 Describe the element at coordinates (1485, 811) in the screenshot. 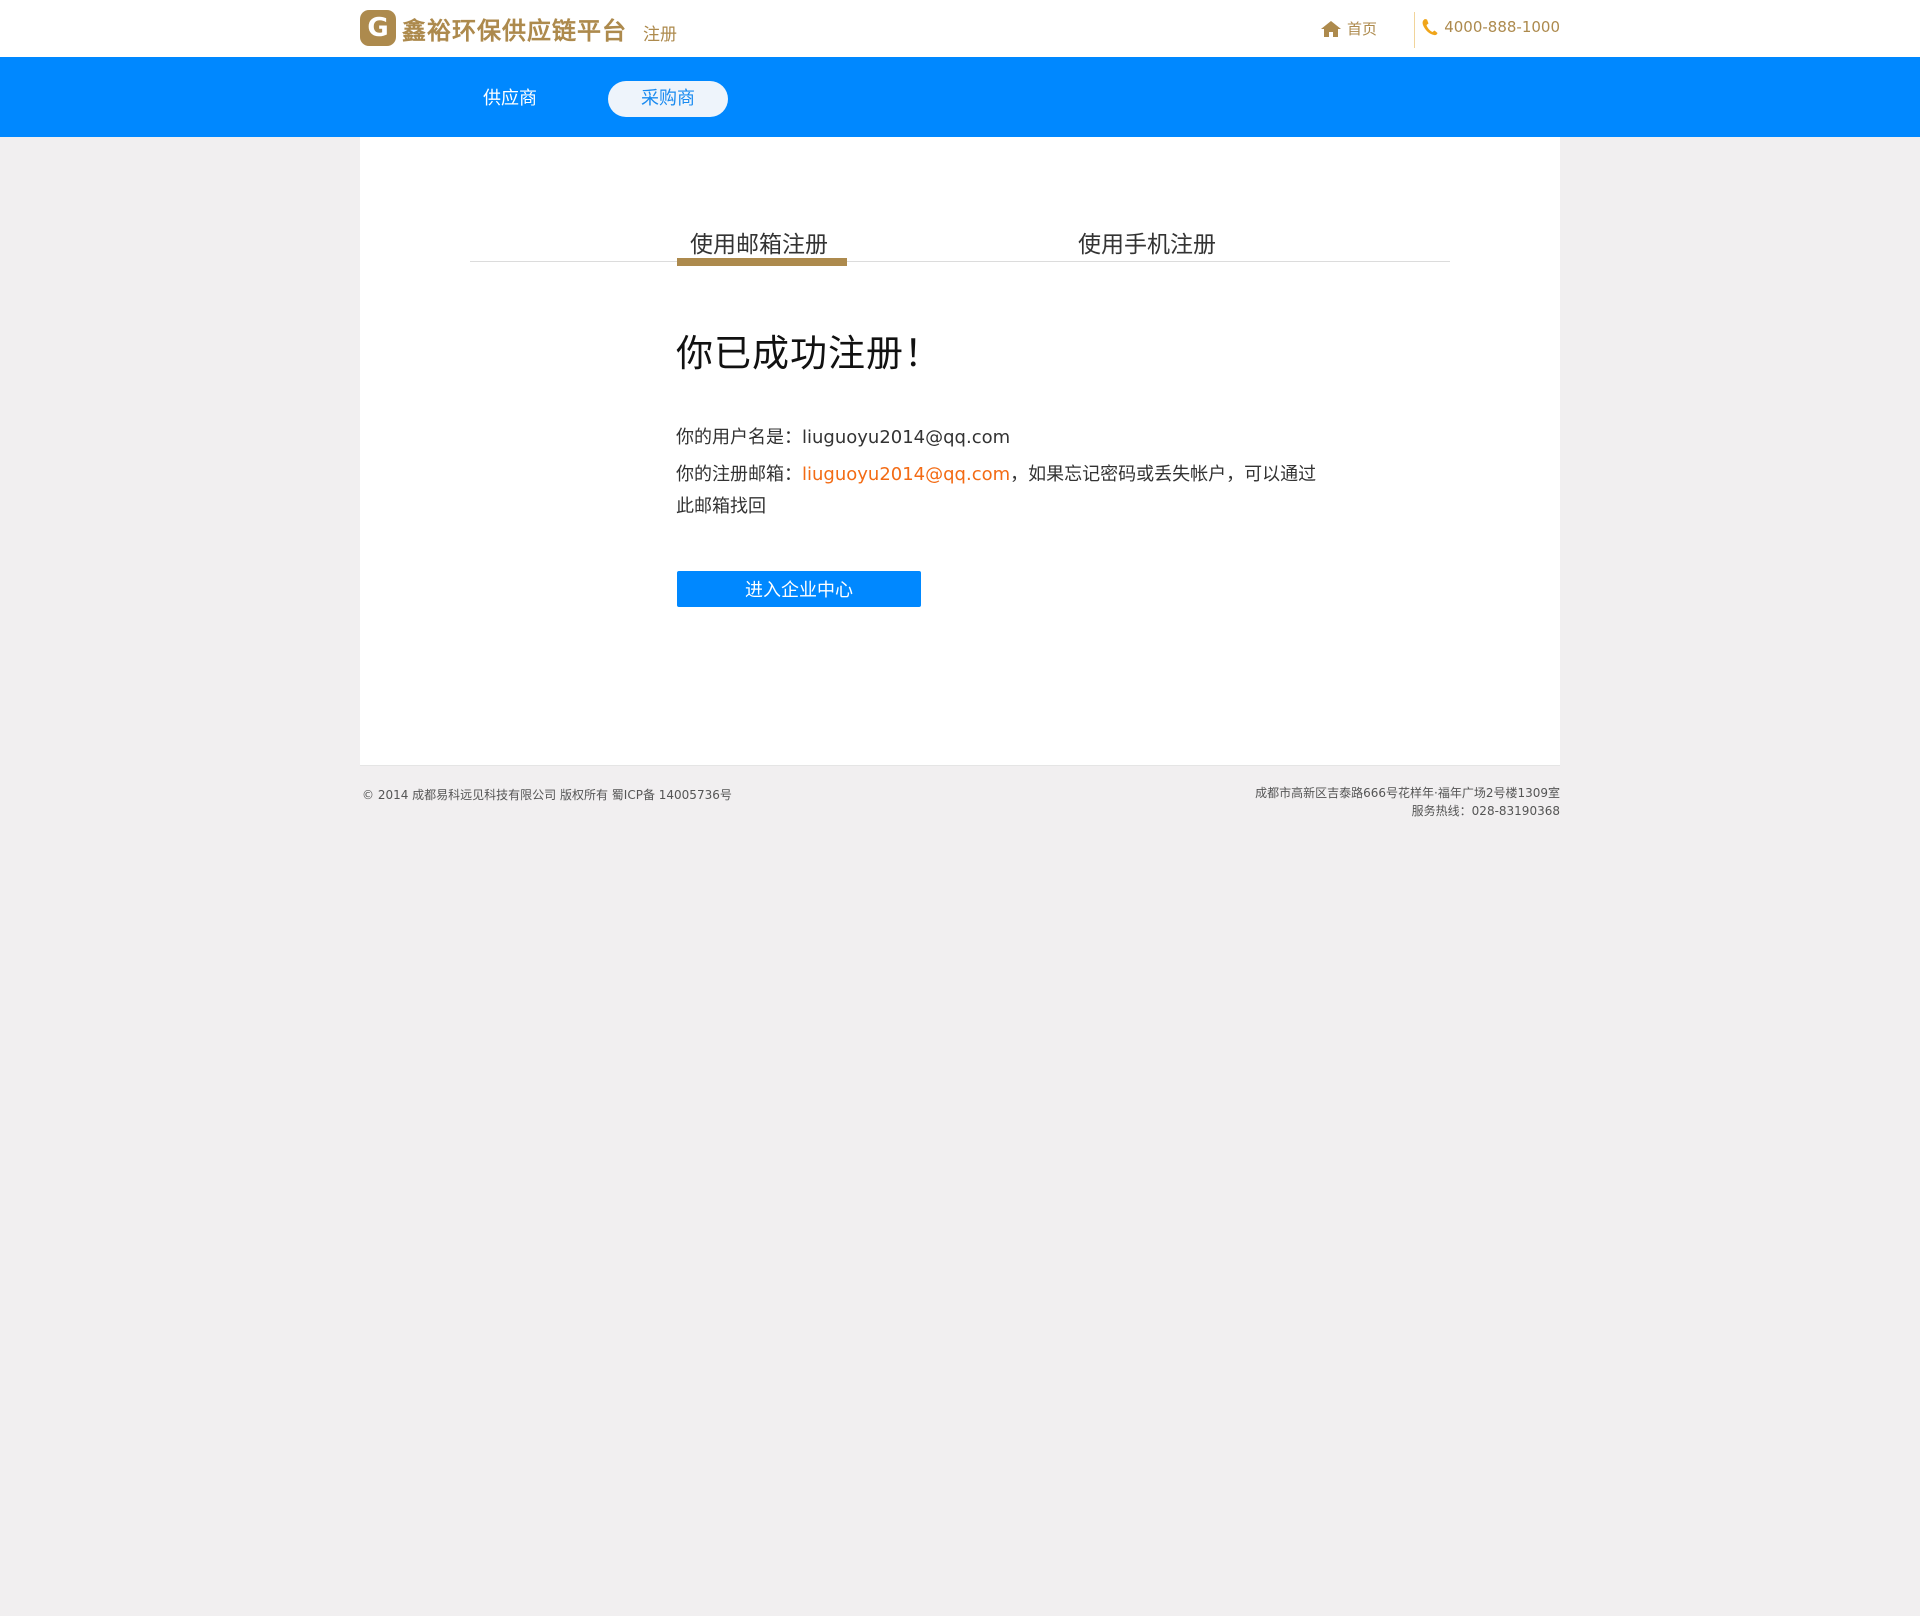

I see `service-hotline: 服务热线：028-83190368` at that location.